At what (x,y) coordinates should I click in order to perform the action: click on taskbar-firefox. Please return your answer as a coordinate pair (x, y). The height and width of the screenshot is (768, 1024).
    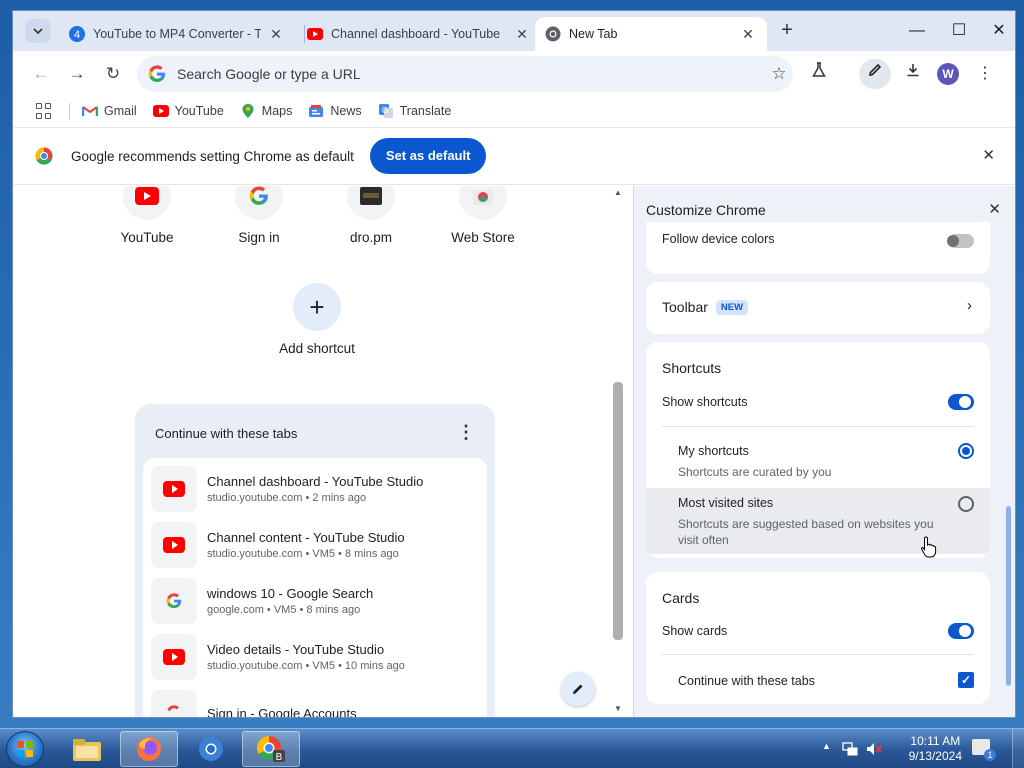
    Looking at the image, I should click on (149, 749).